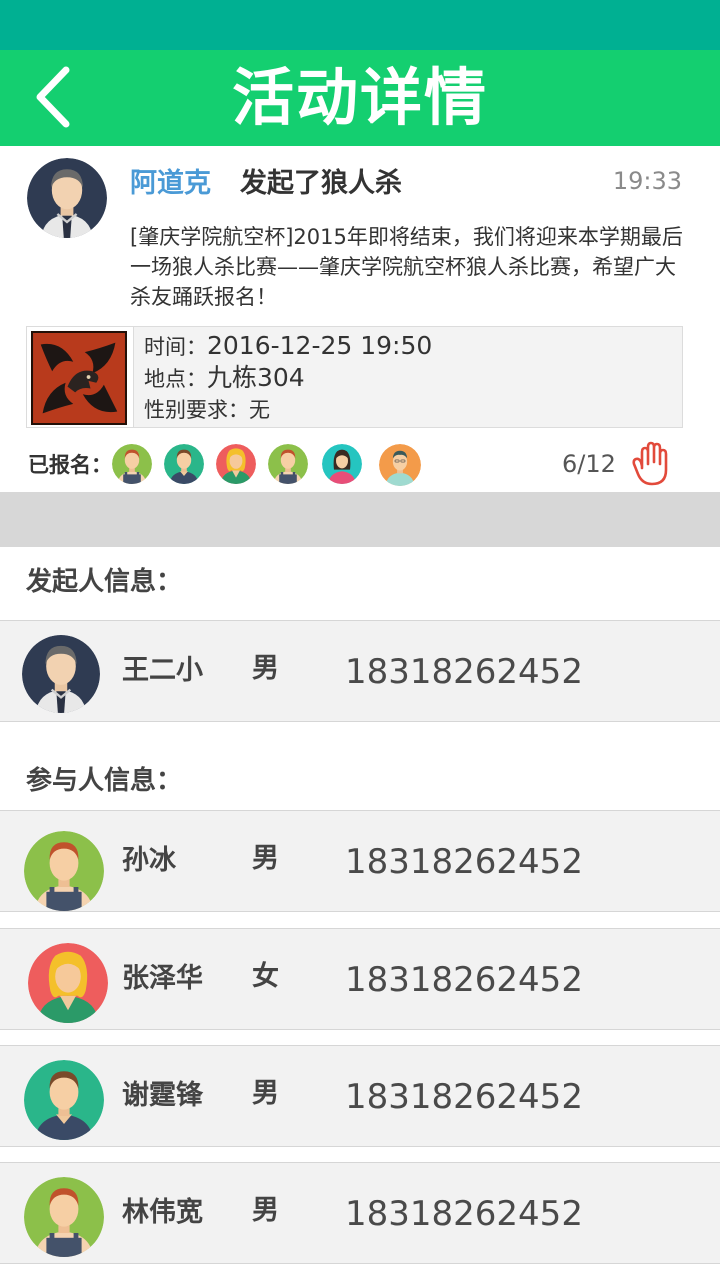  I want to click on signup-button, so click(651, 464).